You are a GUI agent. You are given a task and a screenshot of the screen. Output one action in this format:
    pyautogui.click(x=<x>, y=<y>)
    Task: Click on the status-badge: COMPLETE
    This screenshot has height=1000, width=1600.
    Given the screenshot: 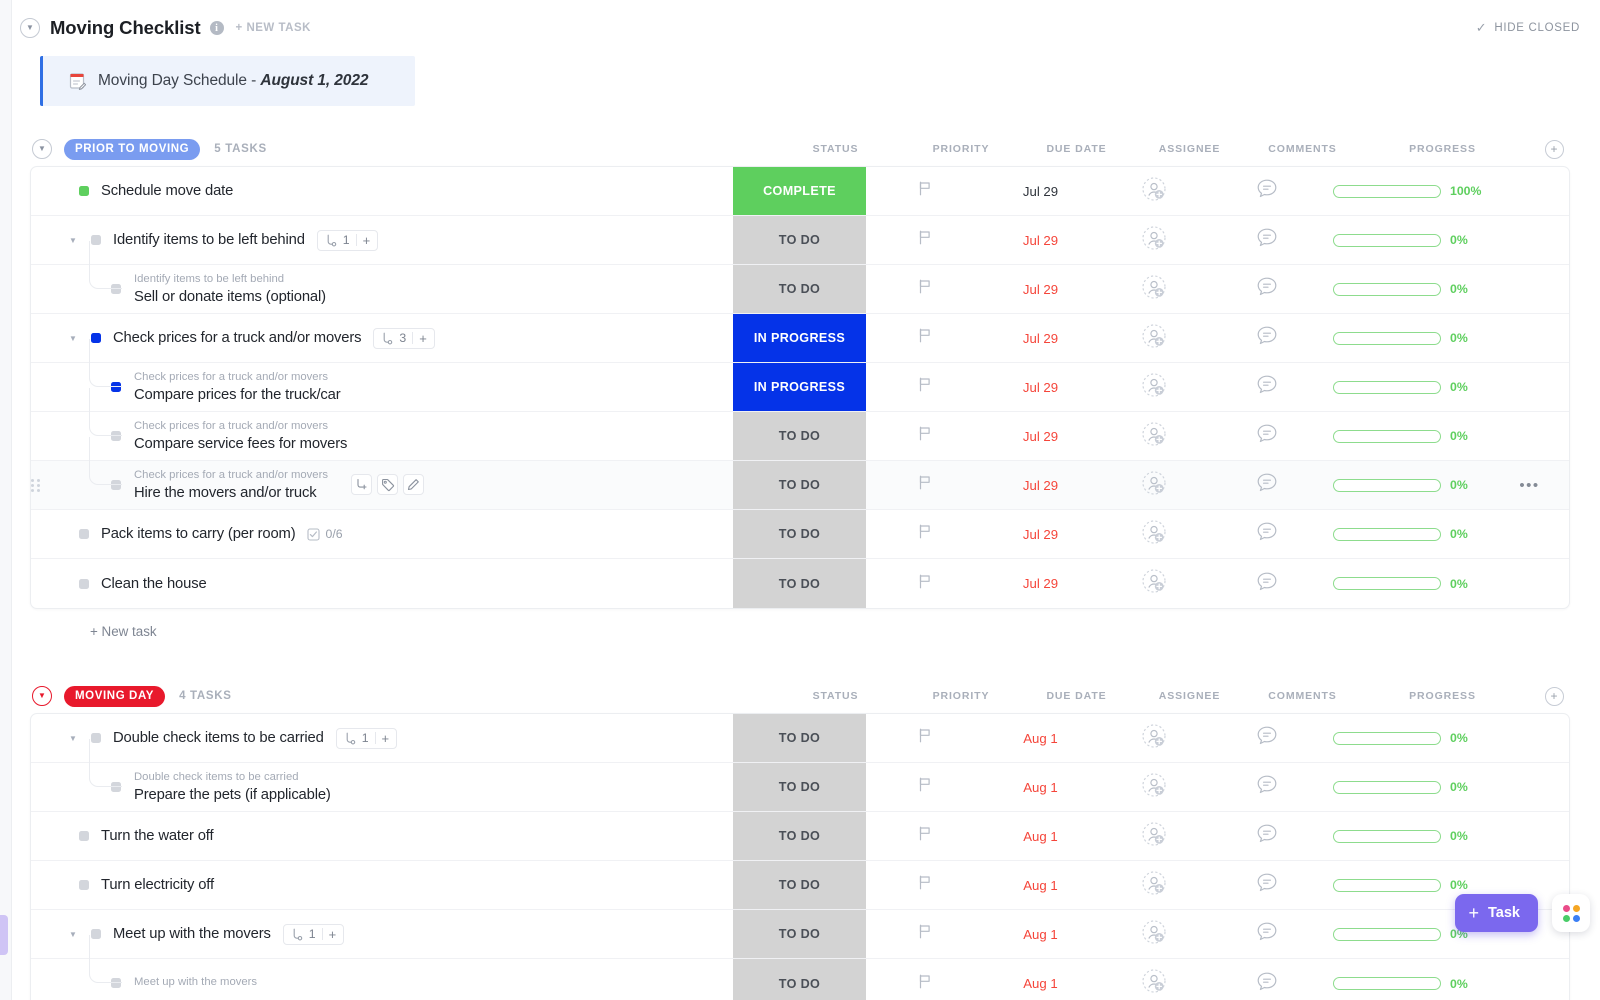 What is the action you would take?
    pyautogui.click(x=799, y=191)
    